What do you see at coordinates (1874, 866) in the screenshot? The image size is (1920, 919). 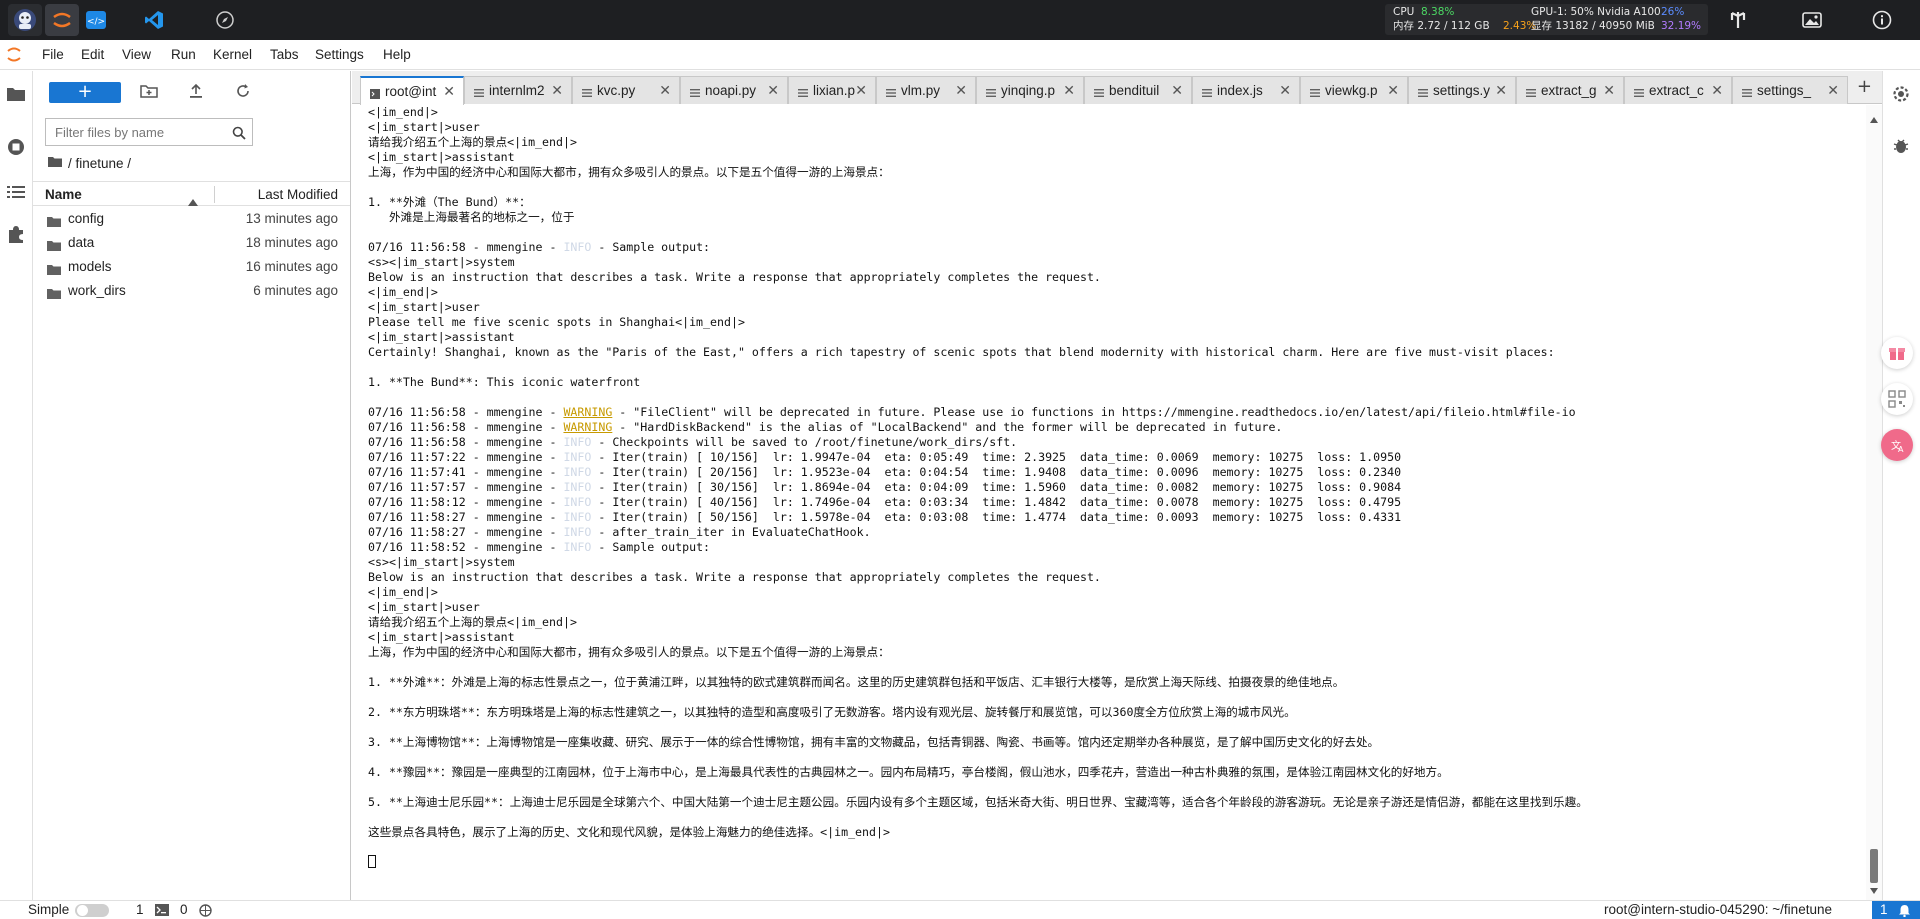 I see `scrollbar-thumb` at bounding box center [1874, 866].